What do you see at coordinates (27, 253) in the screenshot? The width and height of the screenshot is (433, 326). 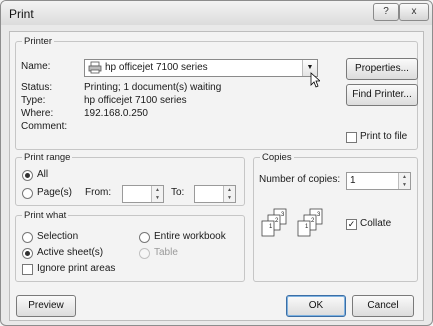 I see `active-sheets-radio` at bounding box center [27, 253].